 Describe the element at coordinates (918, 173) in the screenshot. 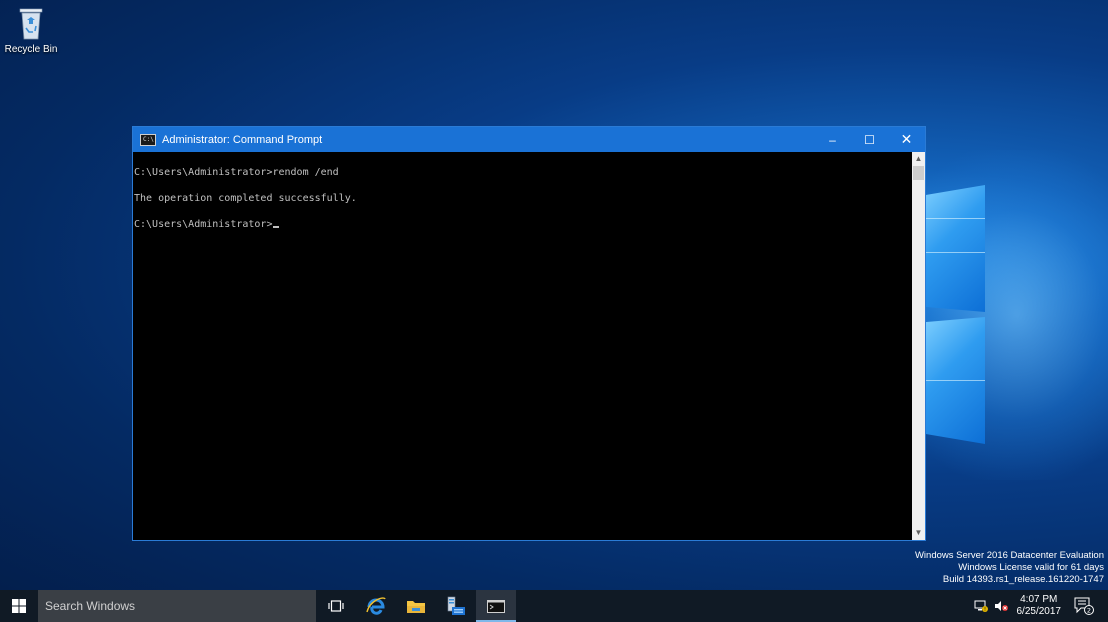

I see `scrollbar-thumb` at that location.